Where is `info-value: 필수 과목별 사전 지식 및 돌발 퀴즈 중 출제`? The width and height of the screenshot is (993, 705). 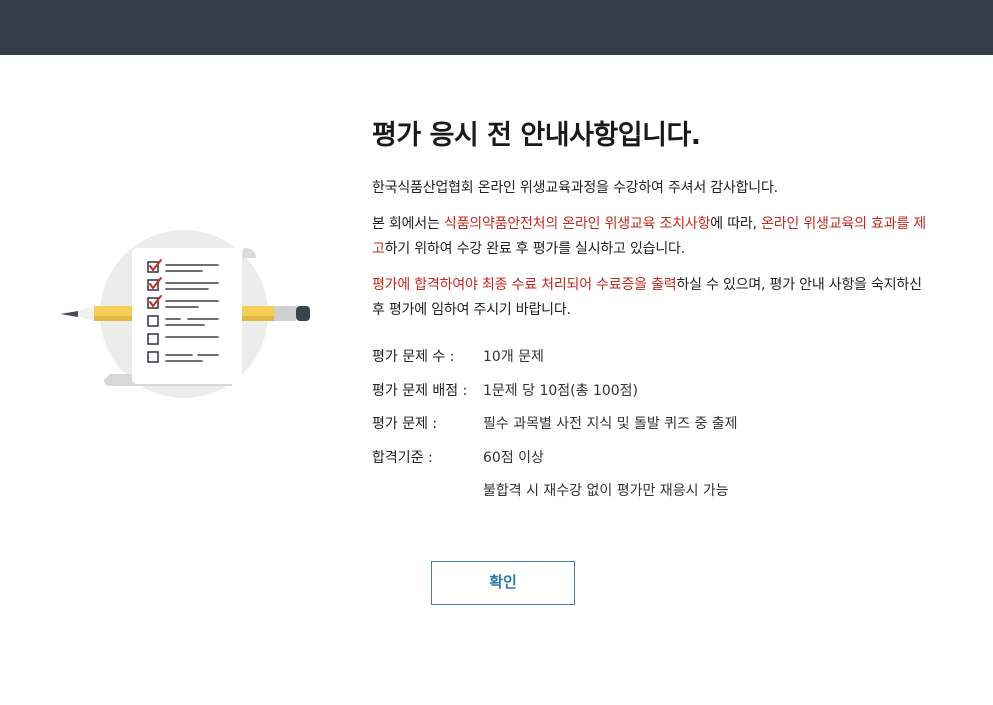 info-value: 필수 과목별 사전 지식 및 돌발 퀴즈 중 출제 is located at coordinates (610, 424).